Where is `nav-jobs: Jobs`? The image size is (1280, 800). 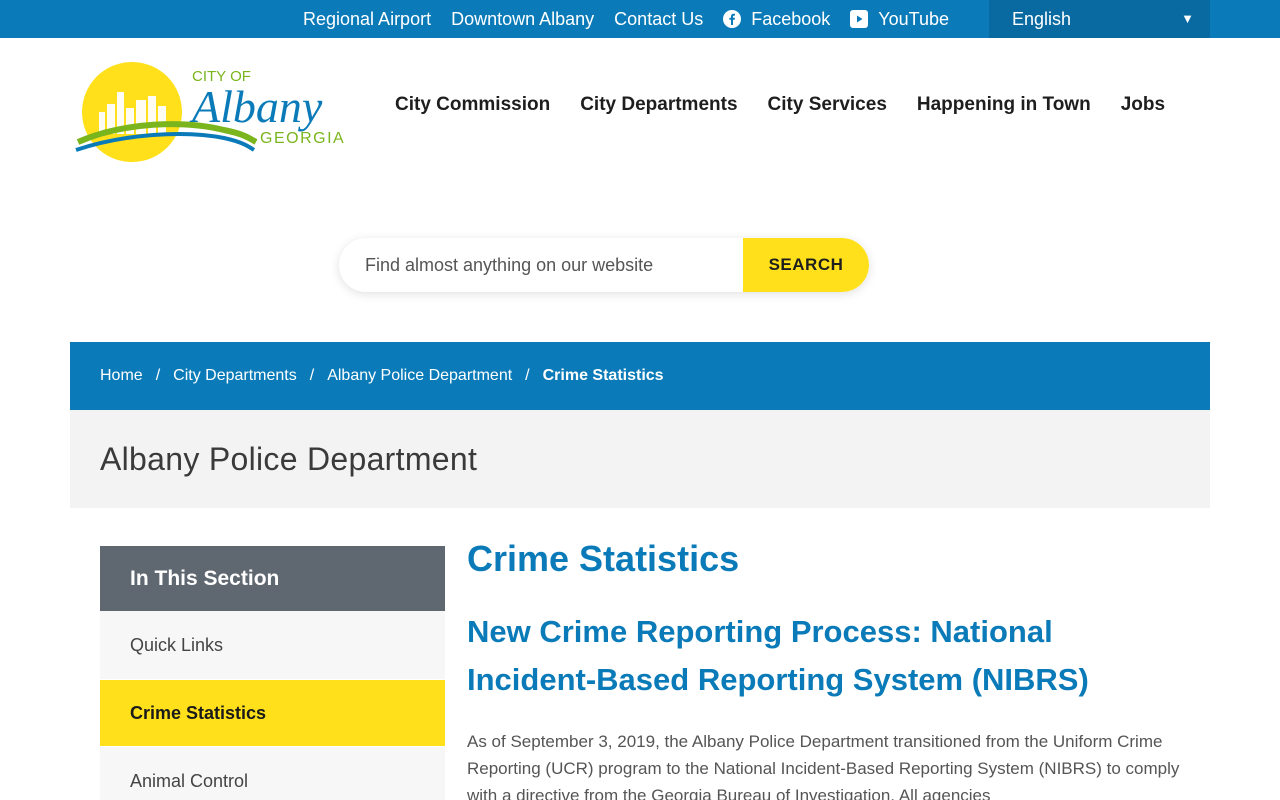
nav-jobs: Jobs is located at coordinates (1143, 105).